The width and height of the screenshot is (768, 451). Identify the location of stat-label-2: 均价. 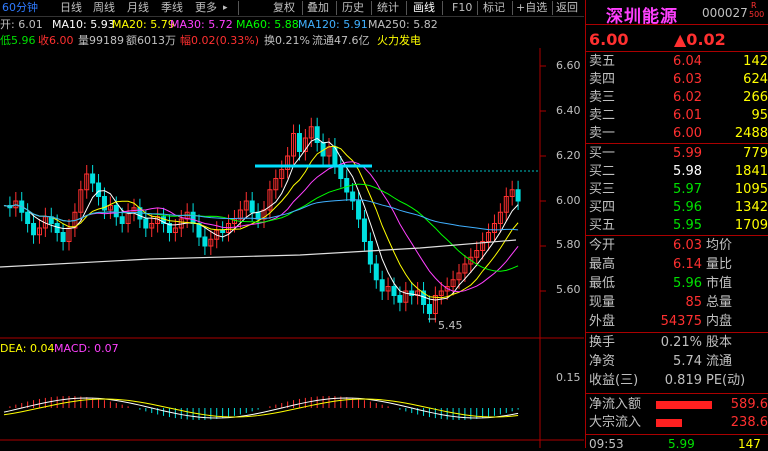
(719, 245).